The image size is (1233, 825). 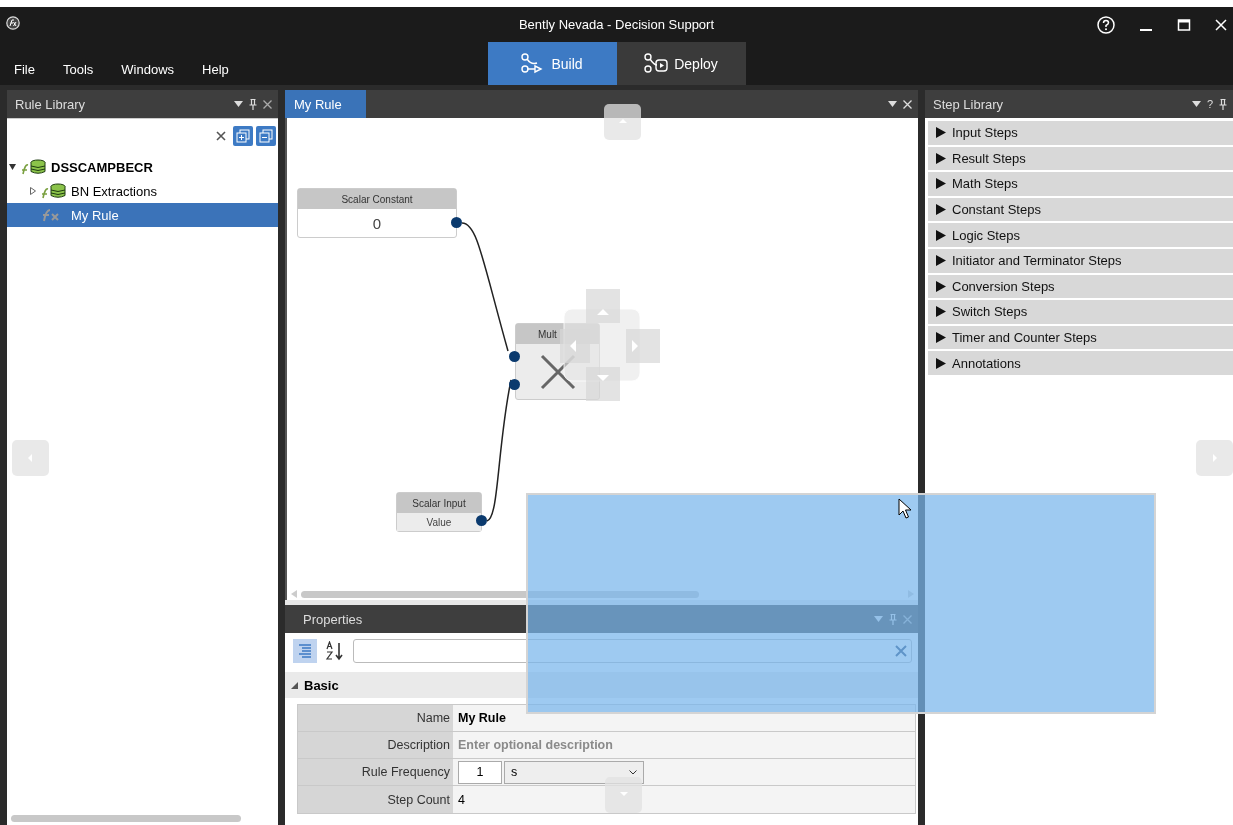 What do you see at coordinates (616, 24) in the screenshot?
I see `window-title: Bently Nevada - Decision Support` at bounding box center [616, 24].